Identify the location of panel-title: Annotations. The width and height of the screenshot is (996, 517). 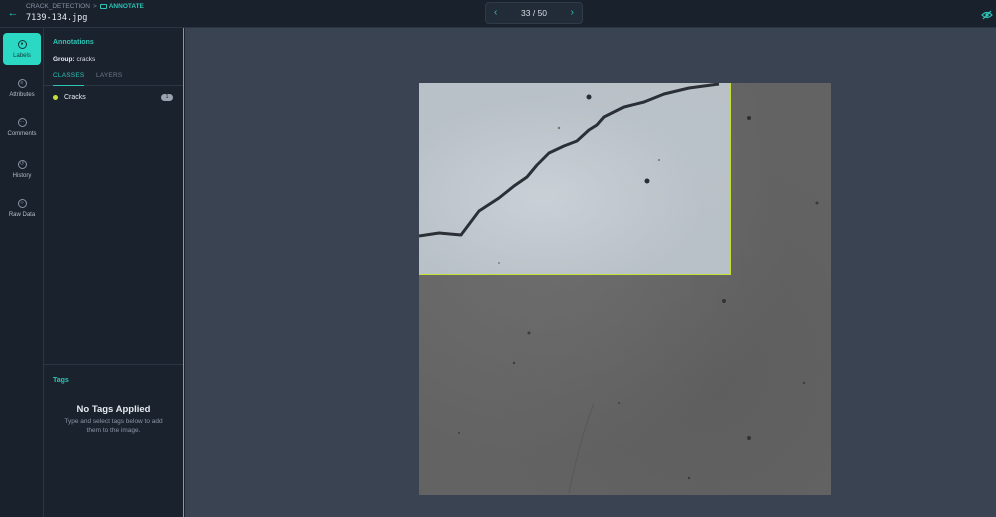
(73, 42).